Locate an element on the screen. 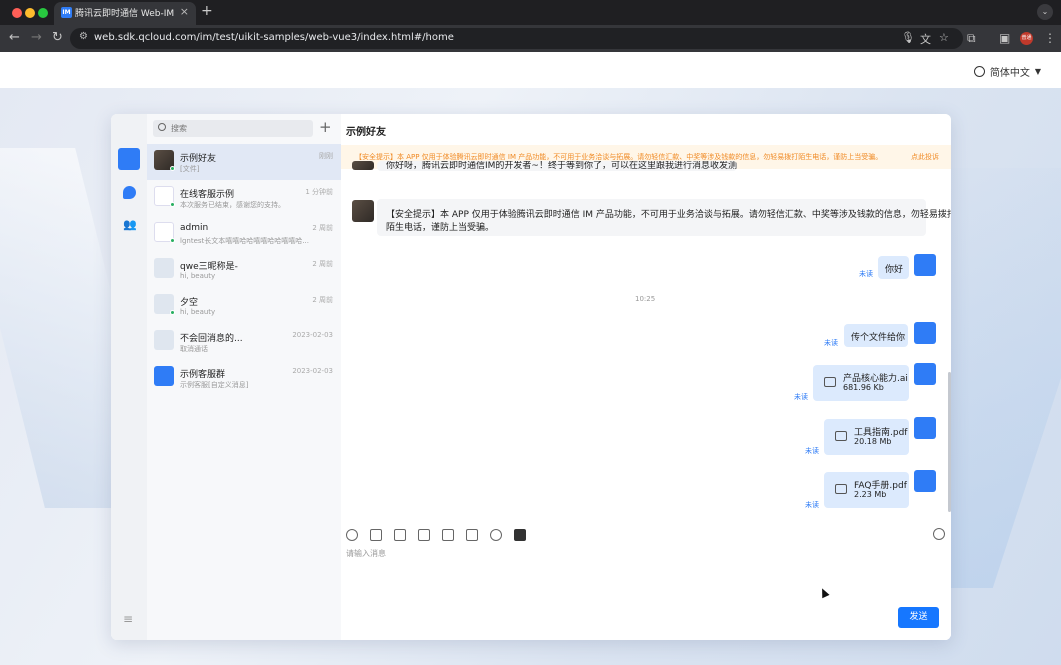 The width and height of the screenshot is (1061, 665). conversation-item: qwe三昵称是- 2 周前 hi, beauty is located at coordinates (244, 270).